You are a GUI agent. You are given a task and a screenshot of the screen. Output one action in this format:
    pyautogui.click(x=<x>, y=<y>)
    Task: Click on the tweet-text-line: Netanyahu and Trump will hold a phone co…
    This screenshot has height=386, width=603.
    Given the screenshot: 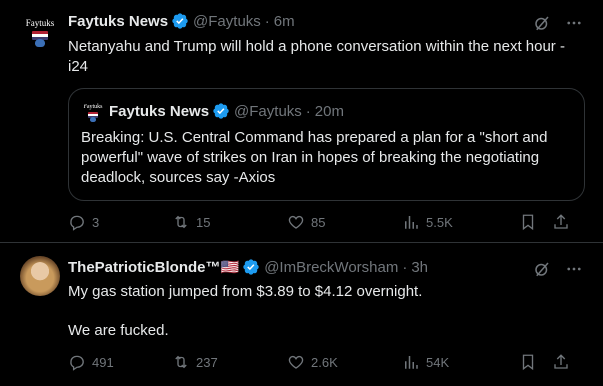 What is the action you would take?
    pyautogui.click(x=316, y=46)
    